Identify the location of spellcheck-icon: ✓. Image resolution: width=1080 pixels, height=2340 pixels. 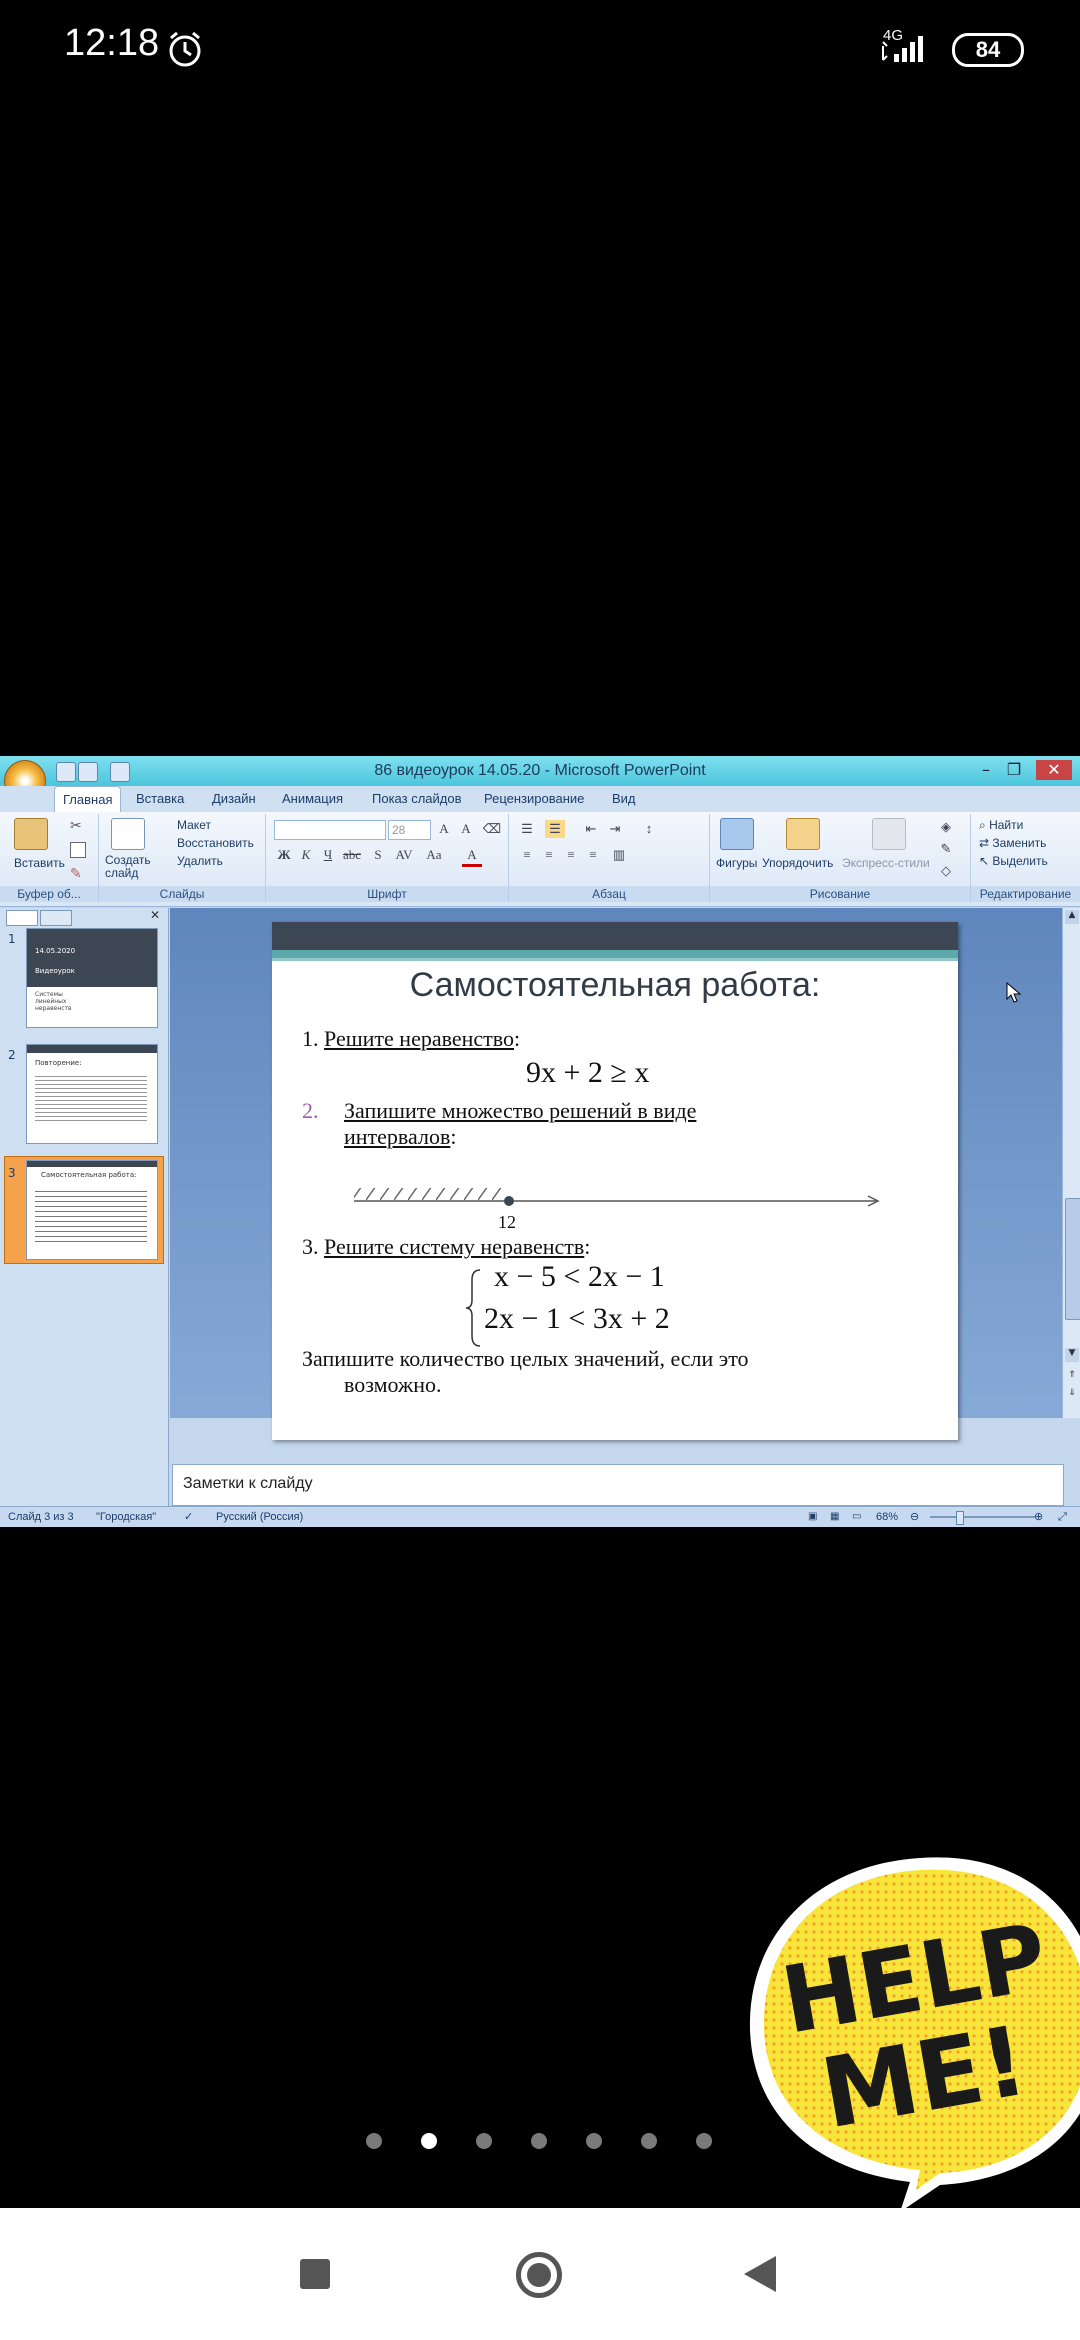
(188, 1517).